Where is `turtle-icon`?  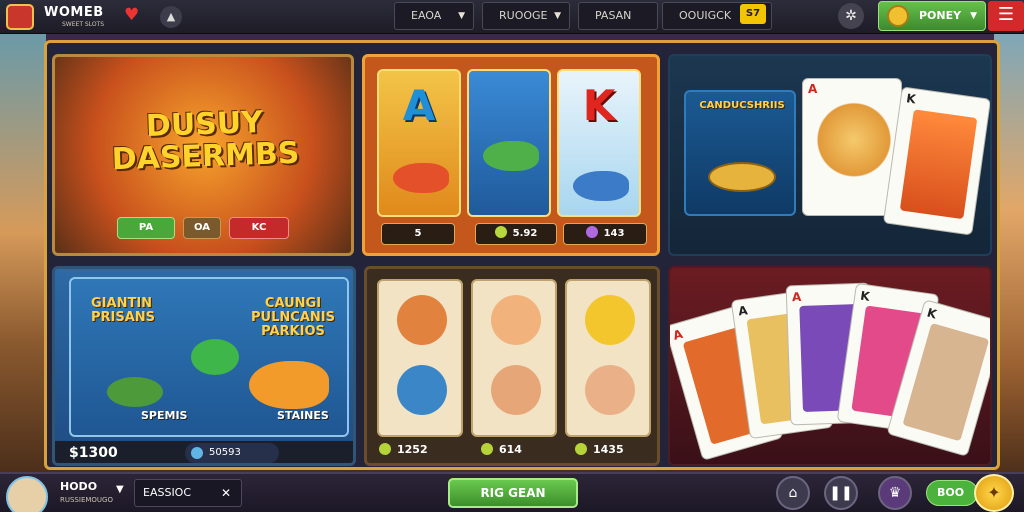
turtle-icon is located at coordinates (135, 392).